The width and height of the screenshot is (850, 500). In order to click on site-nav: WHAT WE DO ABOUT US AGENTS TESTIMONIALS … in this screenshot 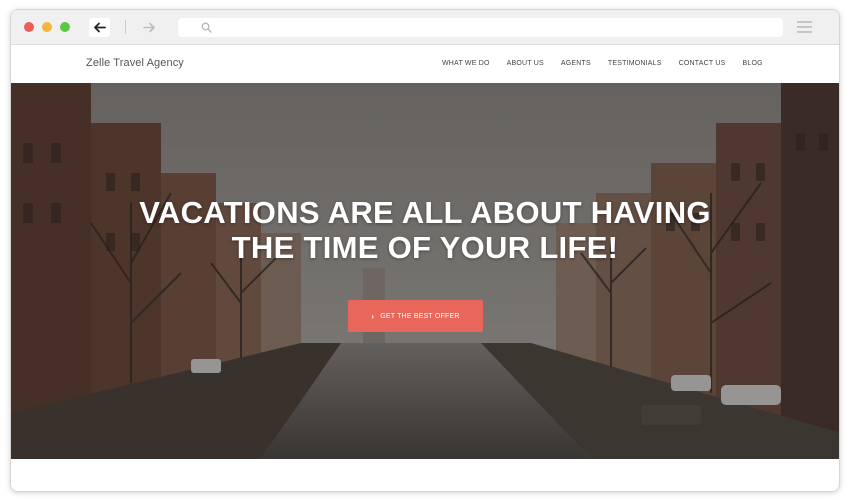, I will do `click(611, 63)`.